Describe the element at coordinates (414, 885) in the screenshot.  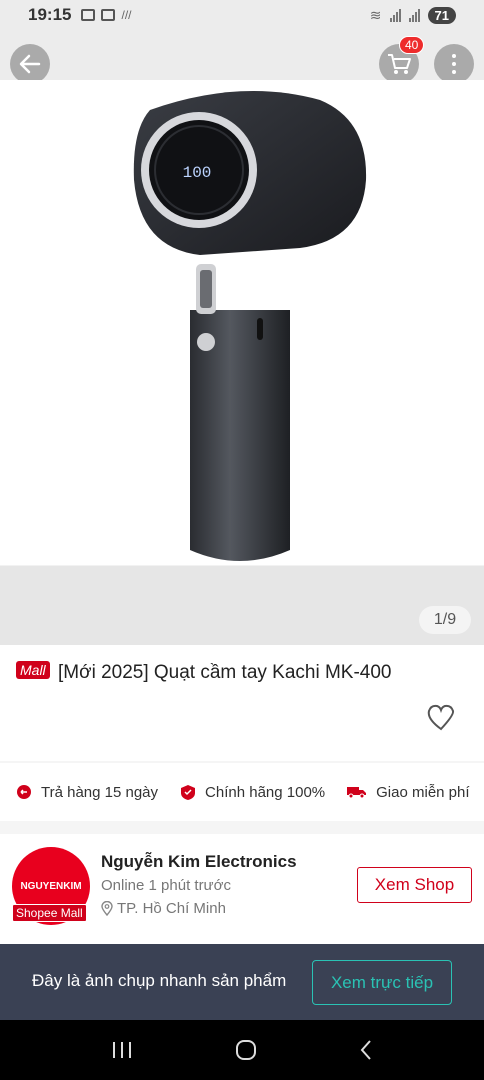
I see `view-shop-button: Xem Shop` at that location.